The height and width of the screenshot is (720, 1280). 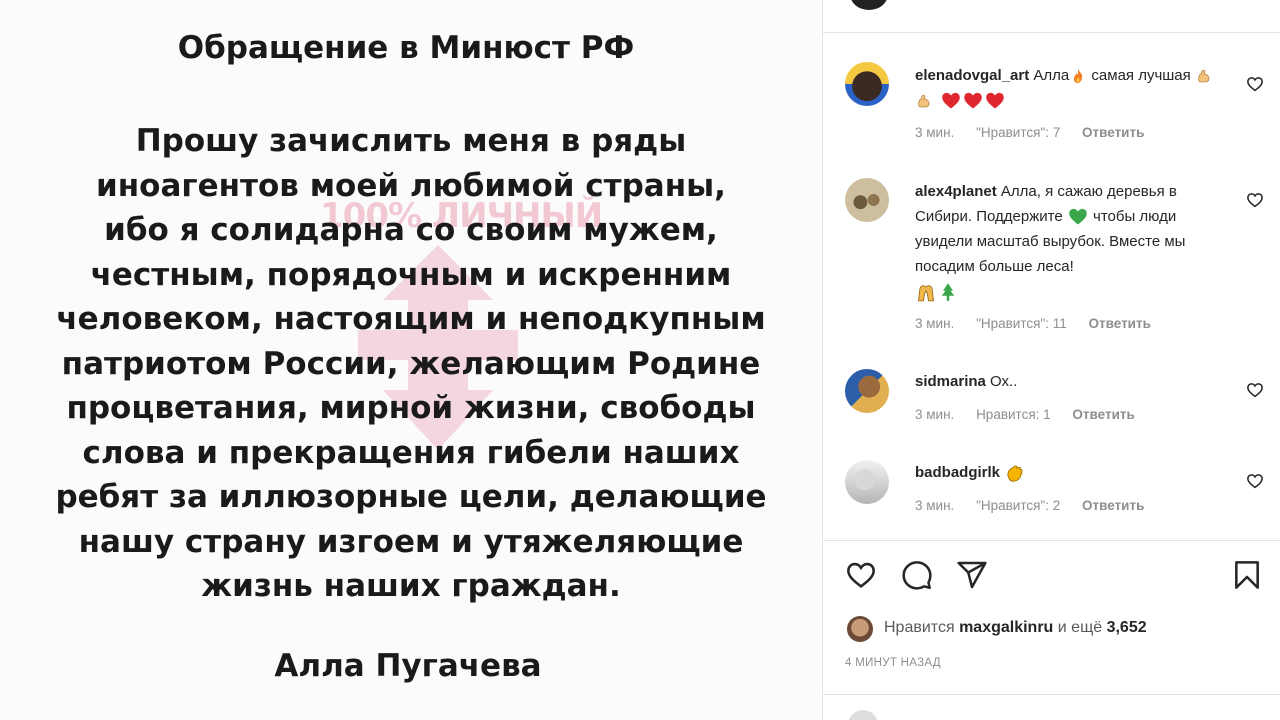 I want to click on comment-username: badbadgirlk, so click(x=957, y=472).